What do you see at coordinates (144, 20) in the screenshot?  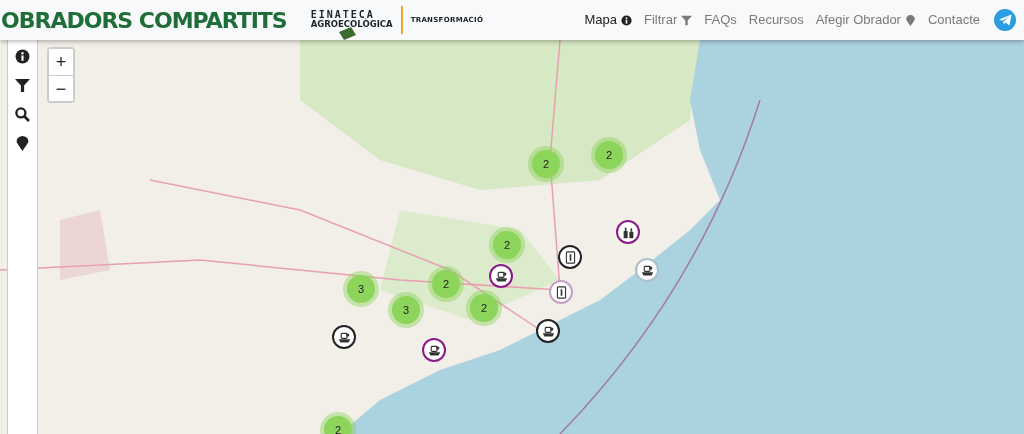 I see `brand-title: OBRADORS COMPARTITS` at bounding box center [144, 20].